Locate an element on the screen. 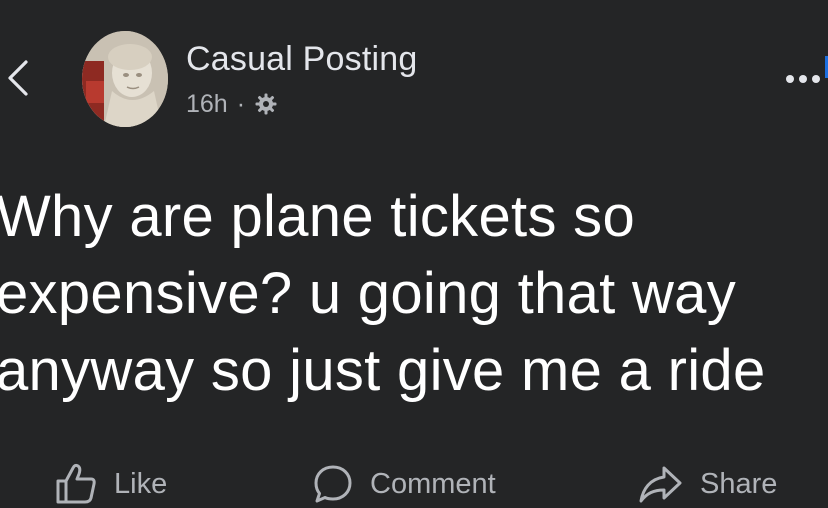 The height and width of the screenshot is (508, 828). author-name: Casual Posting is located at coordinates (302, 59).